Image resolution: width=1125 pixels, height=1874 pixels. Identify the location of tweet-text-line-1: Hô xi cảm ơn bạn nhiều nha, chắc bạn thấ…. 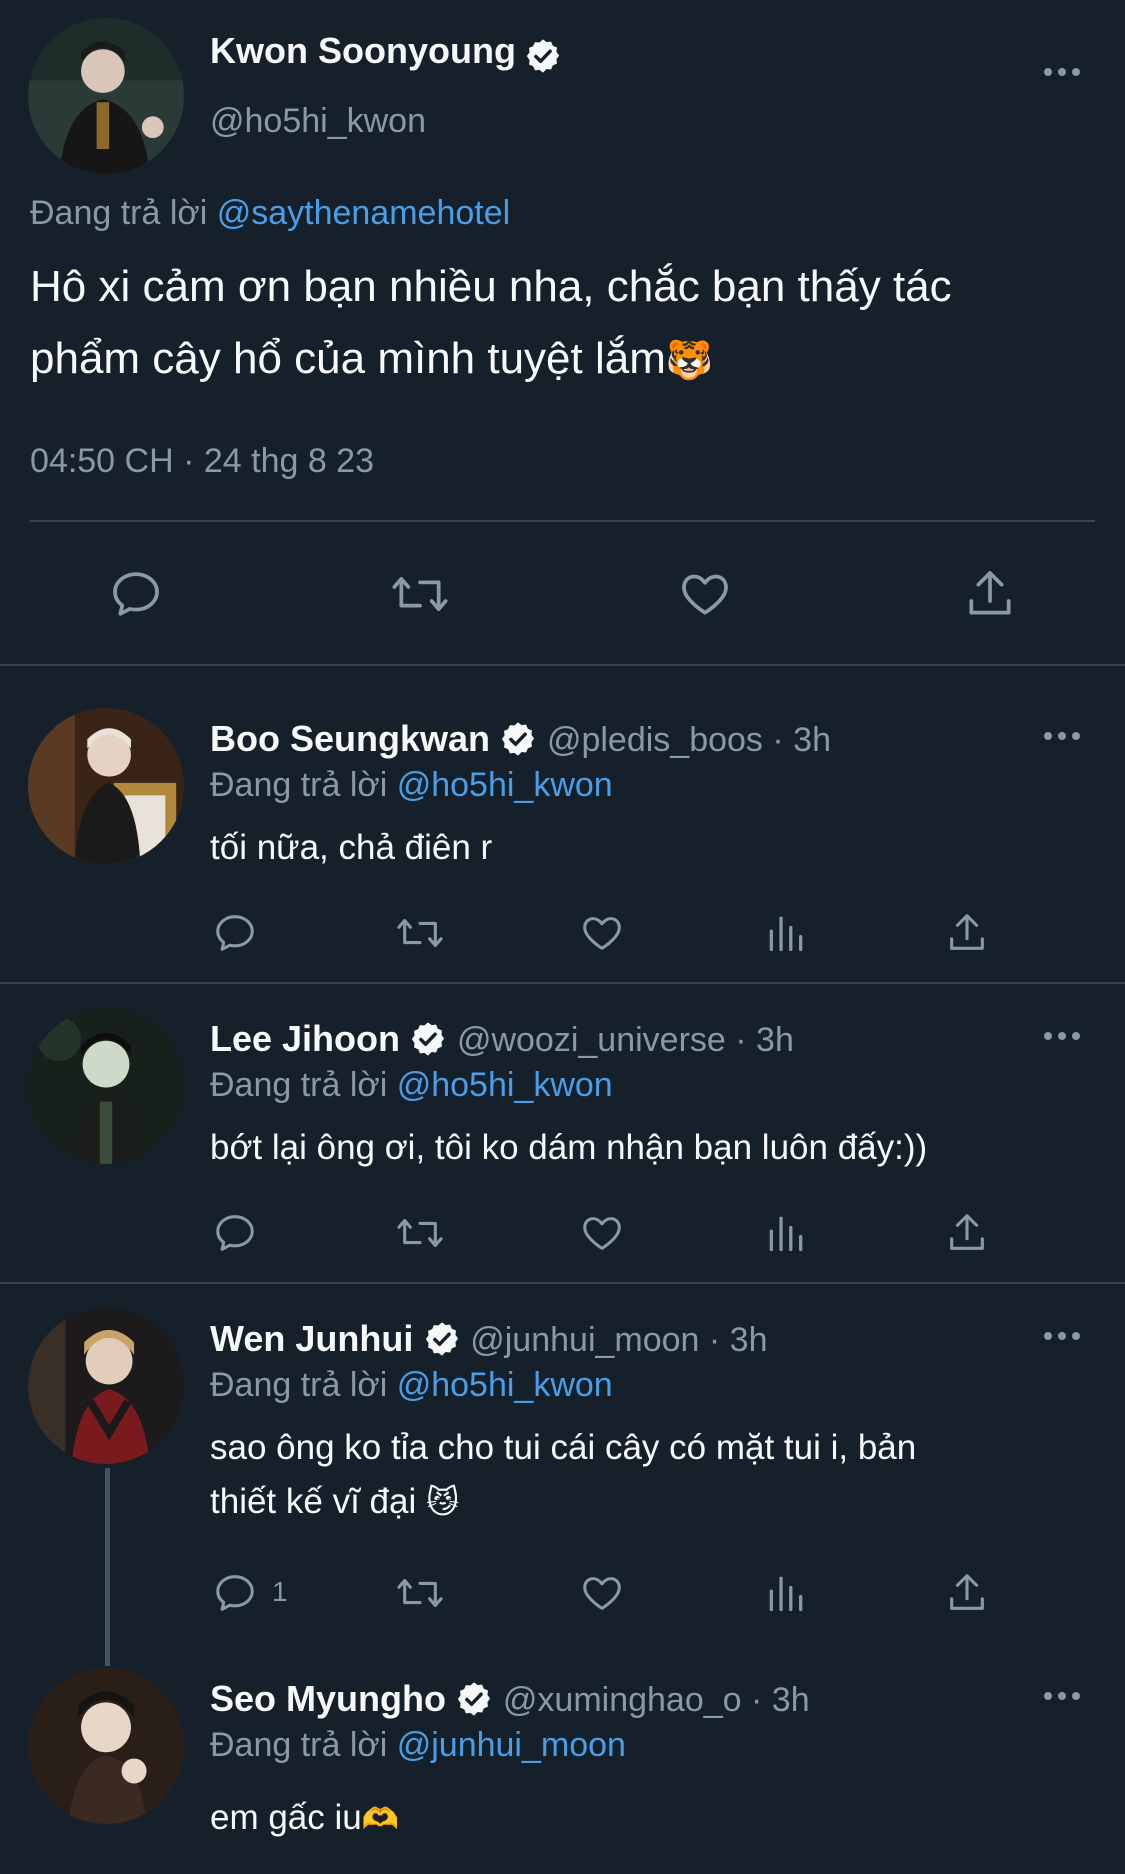
(491, 286).